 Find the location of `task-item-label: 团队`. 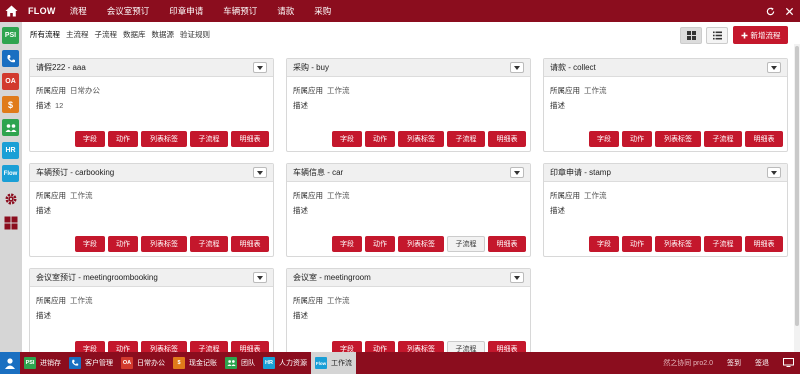

task-item-label: 团队 is located at coordinates (248, 363).